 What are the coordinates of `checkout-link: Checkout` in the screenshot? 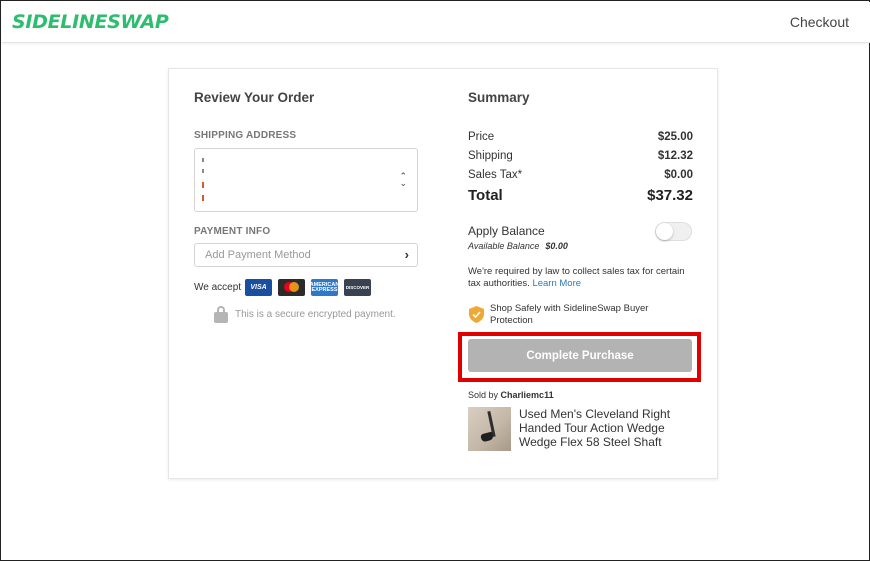 It's located at (819, 22).